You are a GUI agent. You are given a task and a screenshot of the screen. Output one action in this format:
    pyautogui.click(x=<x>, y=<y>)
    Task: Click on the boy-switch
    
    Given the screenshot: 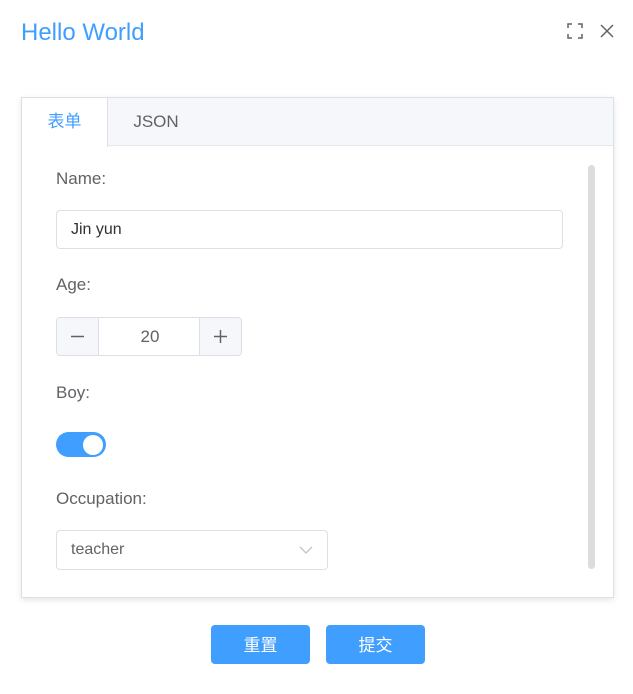 What is the action you would take?
    pyautogui.click(x=81, y=444)
    